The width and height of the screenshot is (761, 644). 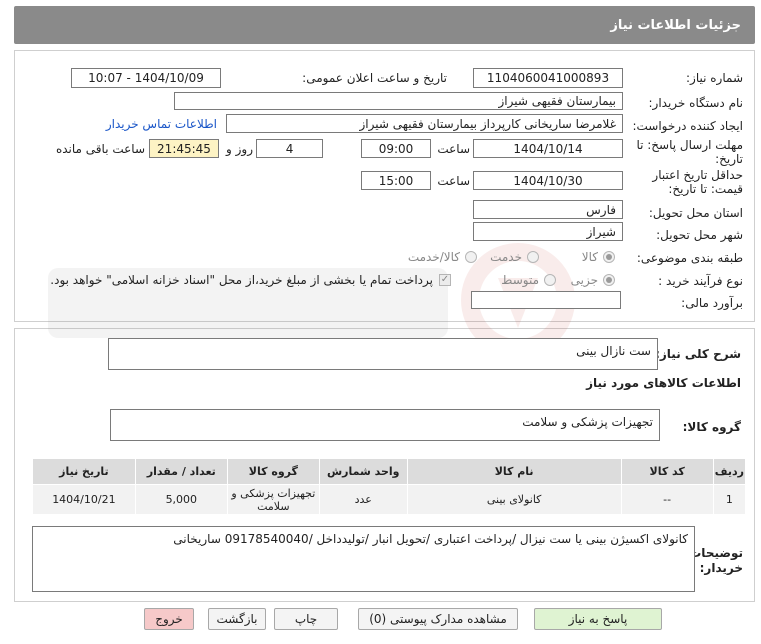 I want to click on reply-button: پاسخ به نیاز, so click(x=598, y=619).